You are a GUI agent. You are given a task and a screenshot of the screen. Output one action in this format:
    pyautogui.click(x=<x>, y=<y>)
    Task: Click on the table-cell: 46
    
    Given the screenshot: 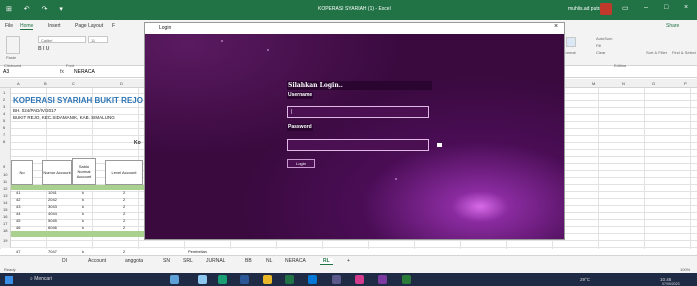 What is the action you would take?
    pyautogui.click(x=18, y=227)
    